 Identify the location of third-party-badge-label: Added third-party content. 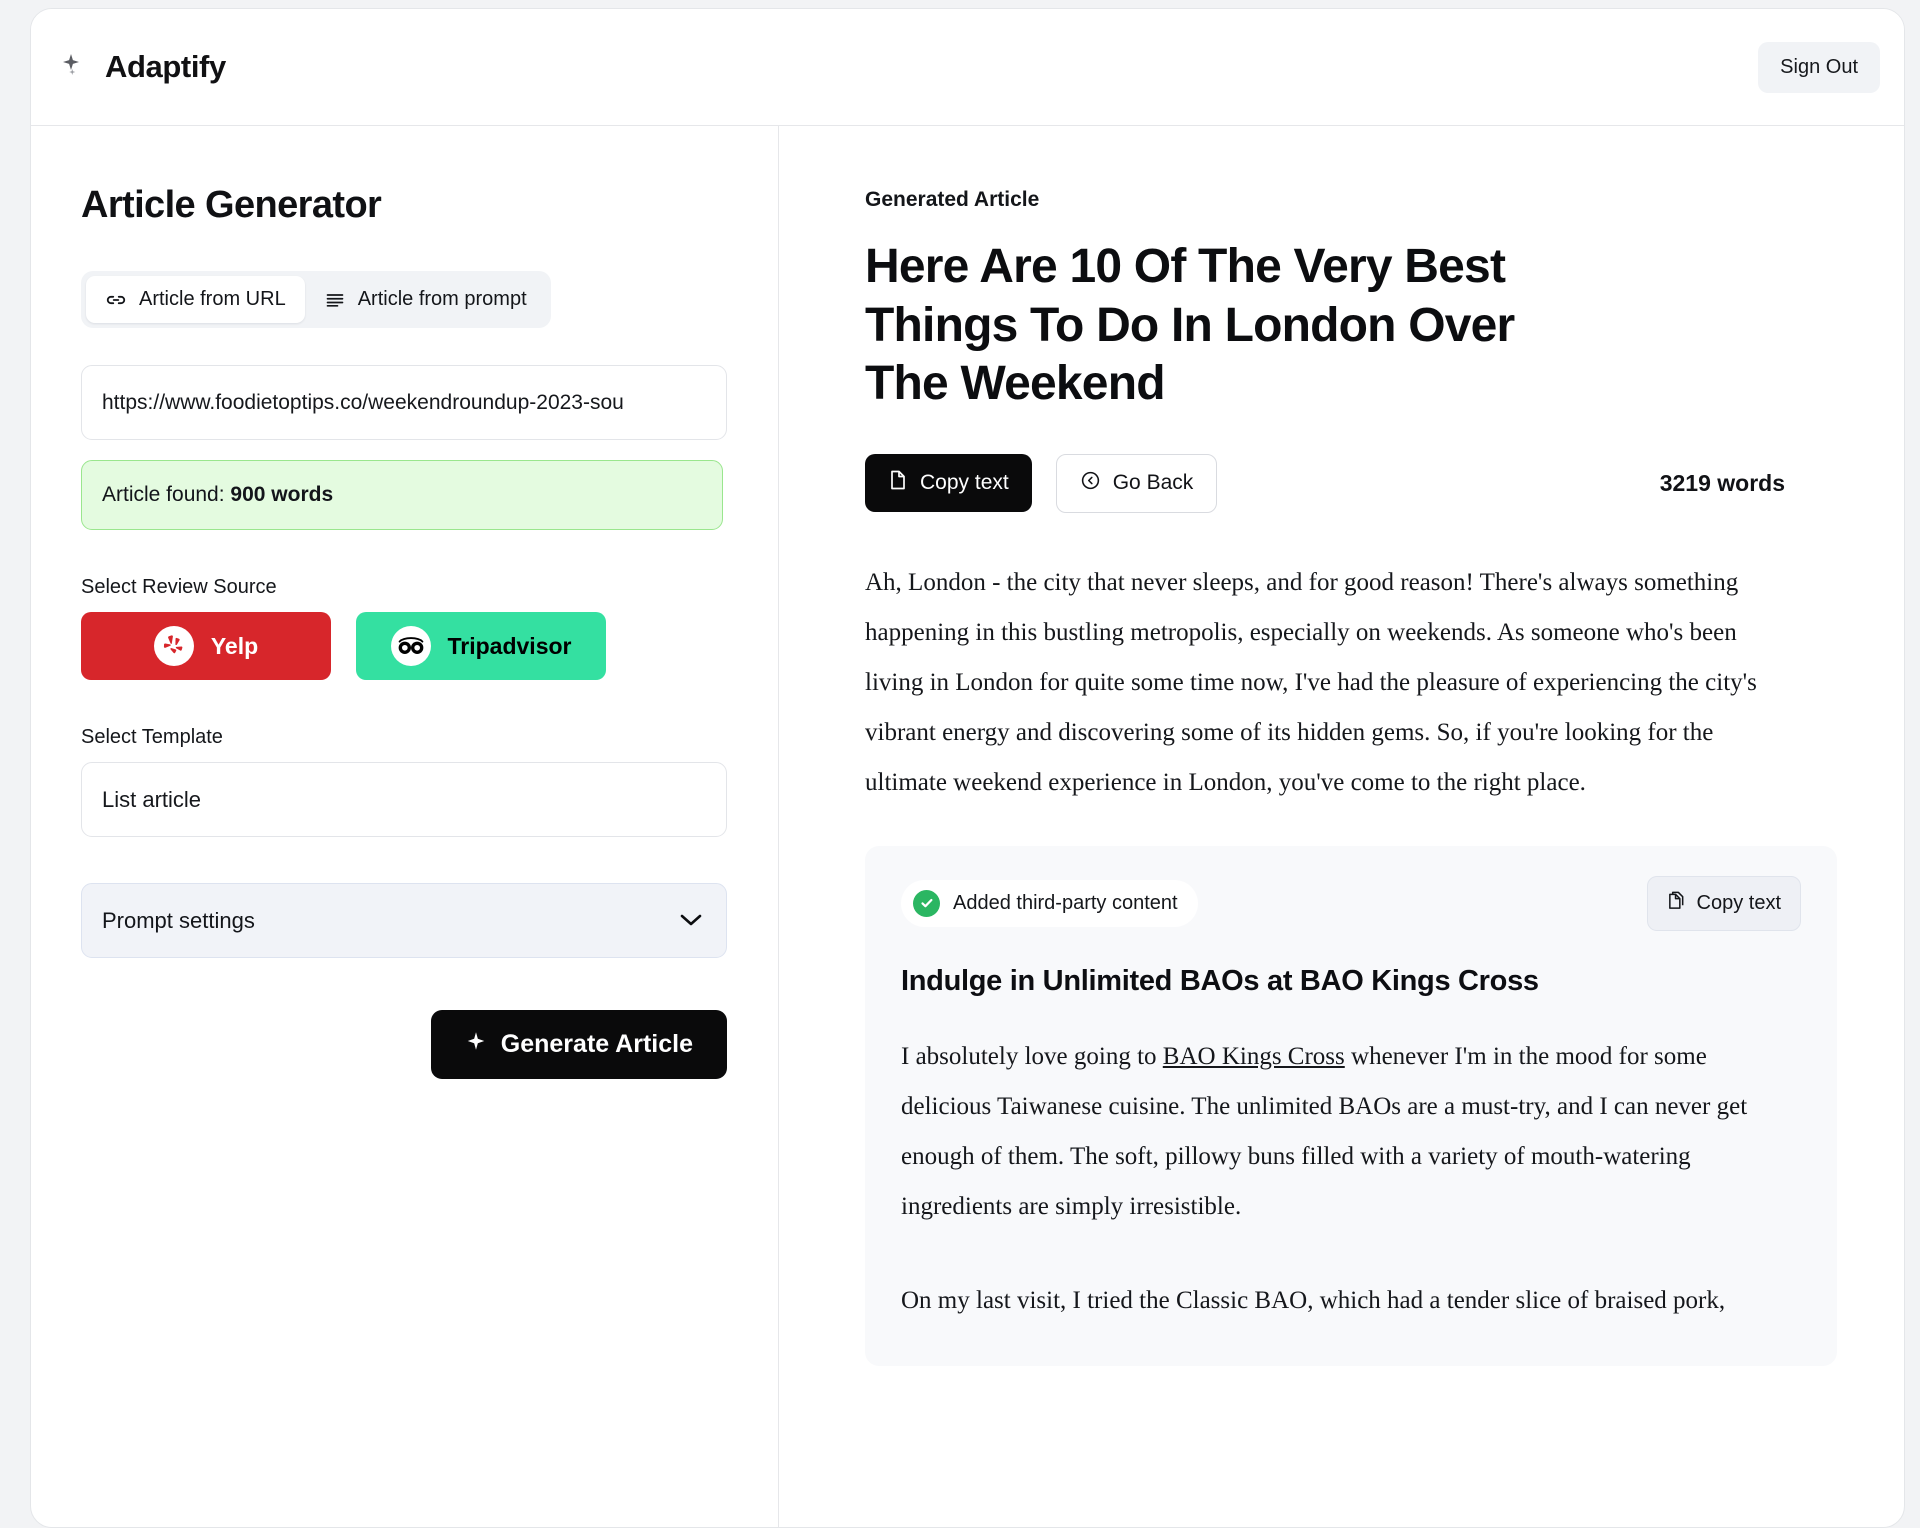
(1065, 902).